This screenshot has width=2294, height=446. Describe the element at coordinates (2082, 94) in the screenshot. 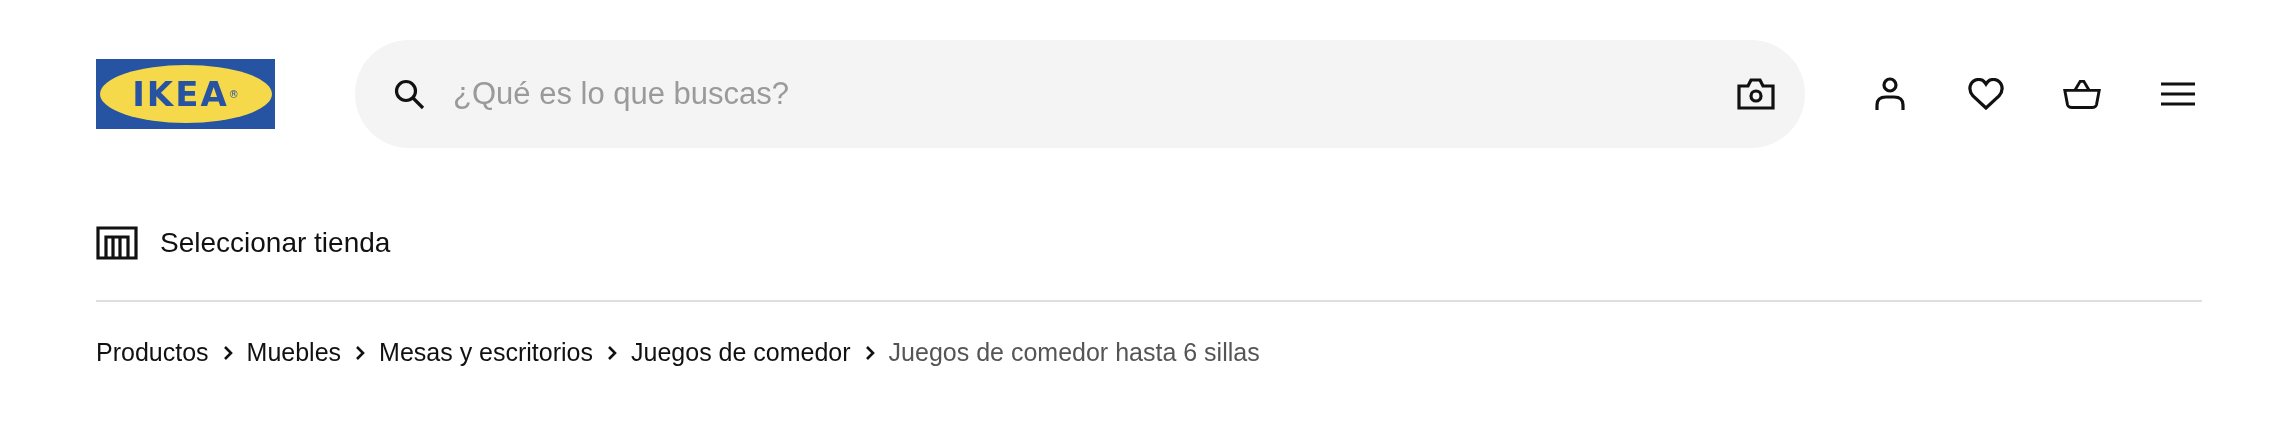

I see `basket-icon` at that location.